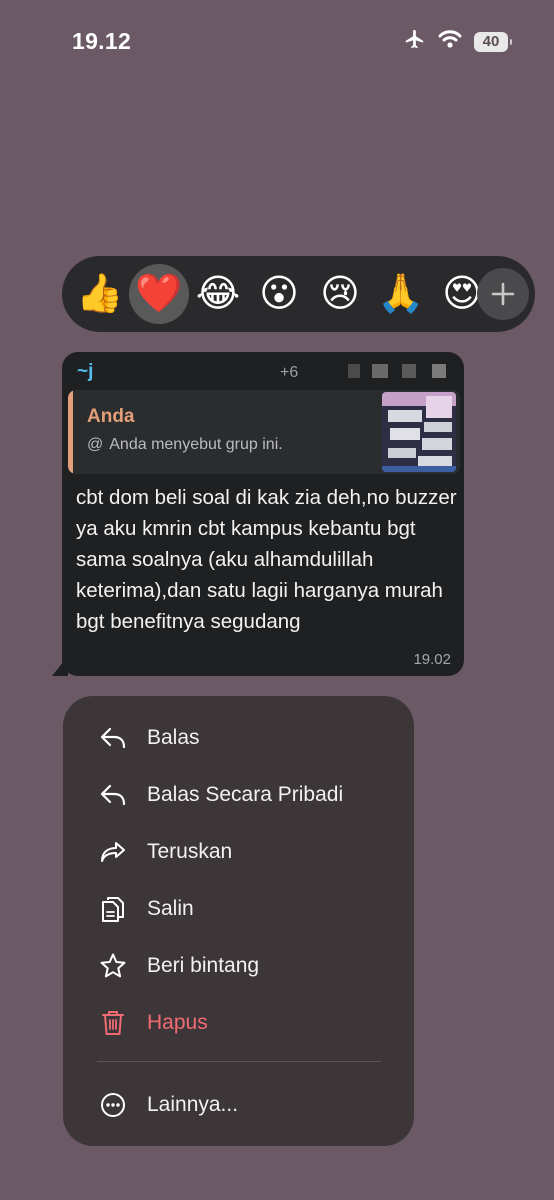 The height and width of the screenshot is (1200, 554). I want to click on reaction-thumbs-up: 👍, so click(100, 294).